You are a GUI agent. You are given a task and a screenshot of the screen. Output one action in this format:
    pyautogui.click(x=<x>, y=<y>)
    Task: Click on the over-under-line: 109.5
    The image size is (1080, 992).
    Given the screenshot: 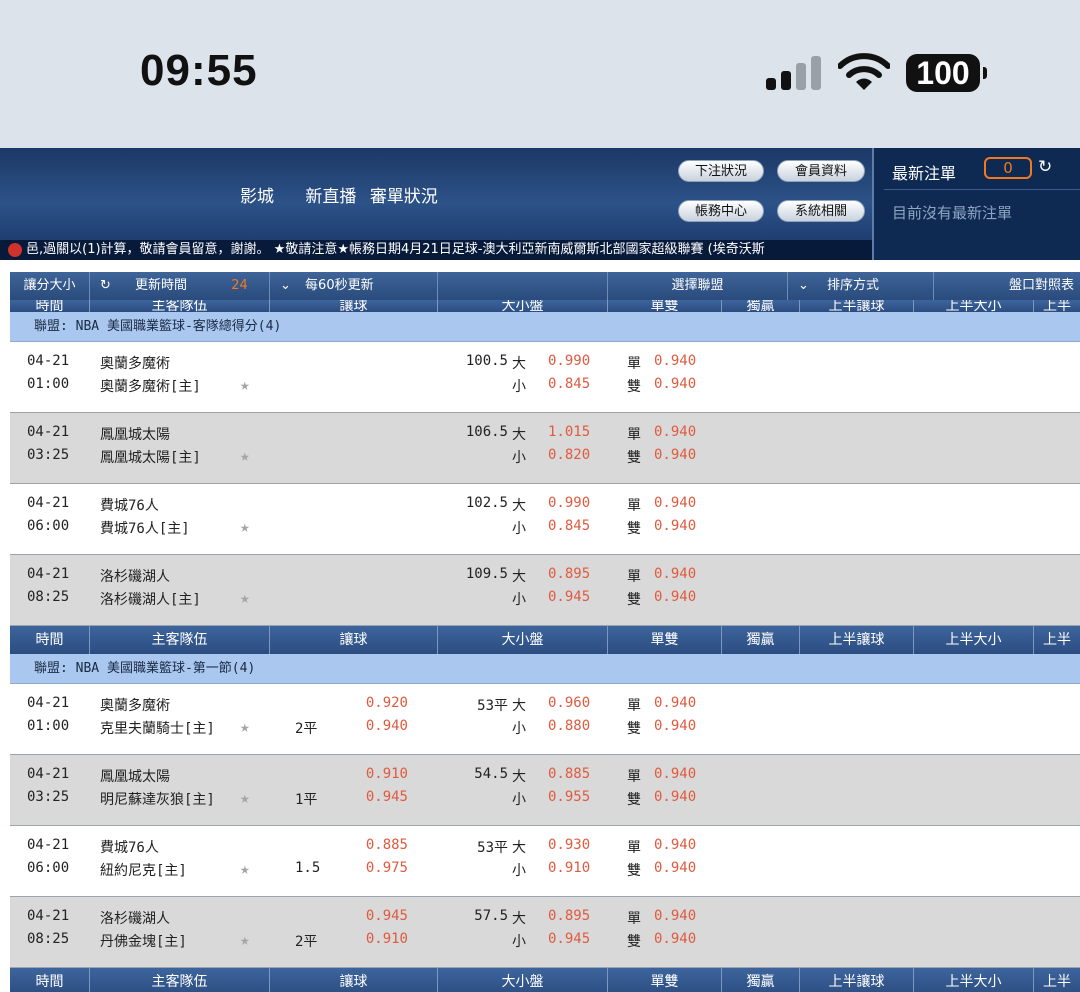 What is the action you would take?
    pyautogui.click(x=486, y=574)
    